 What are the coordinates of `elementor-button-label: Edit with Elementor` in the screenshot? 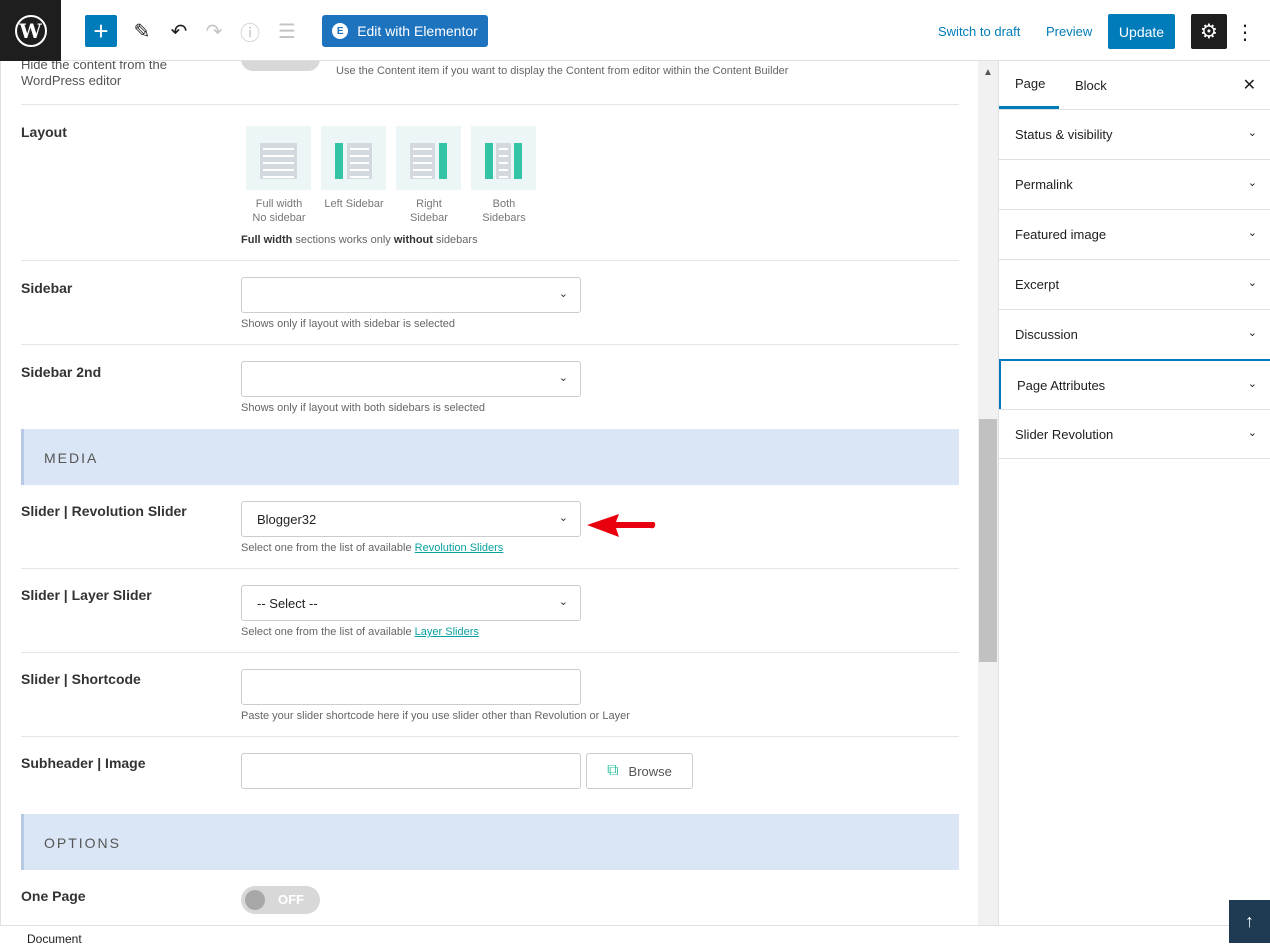 It's located at (417, 31).